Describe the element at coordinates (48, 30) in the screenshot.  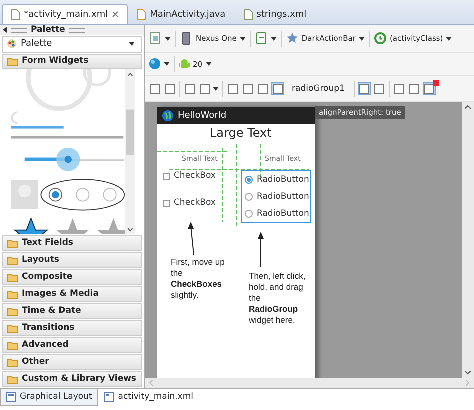
I see `panel-title: Palette` at that location.